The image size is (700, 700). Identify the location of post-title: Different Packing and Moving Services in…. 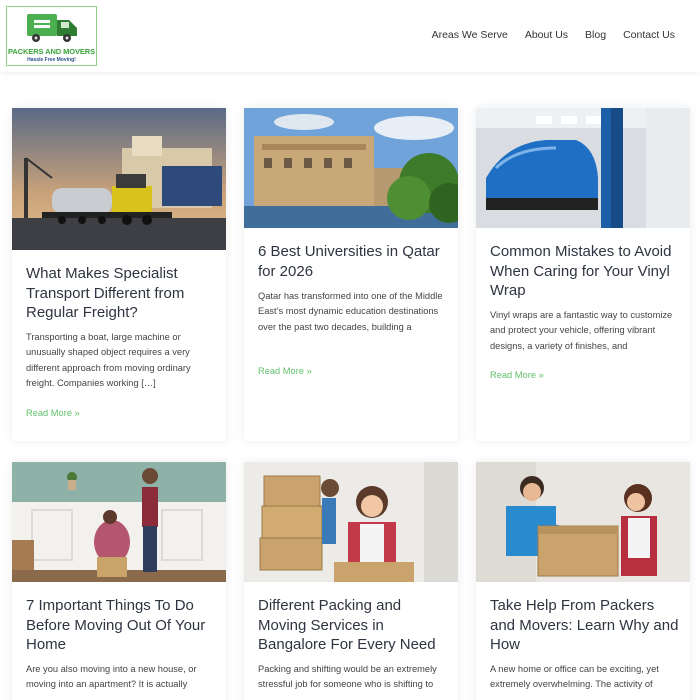
(353, 625).